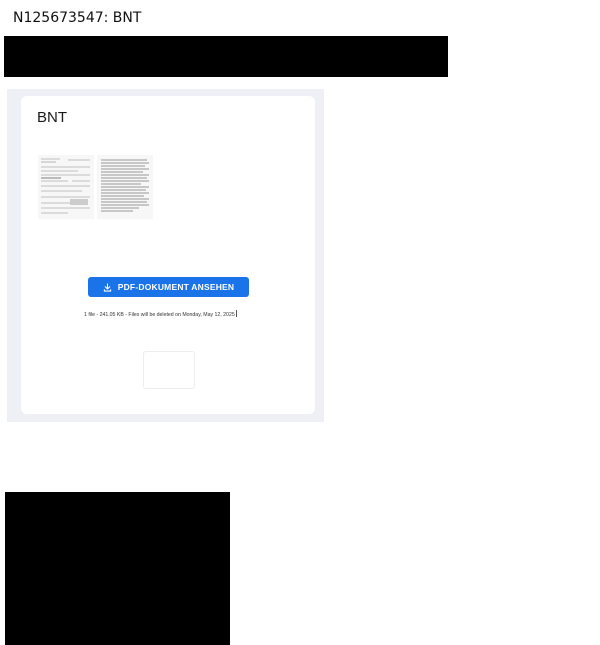  I want to click on document-thumbnails, so click(96, 187).